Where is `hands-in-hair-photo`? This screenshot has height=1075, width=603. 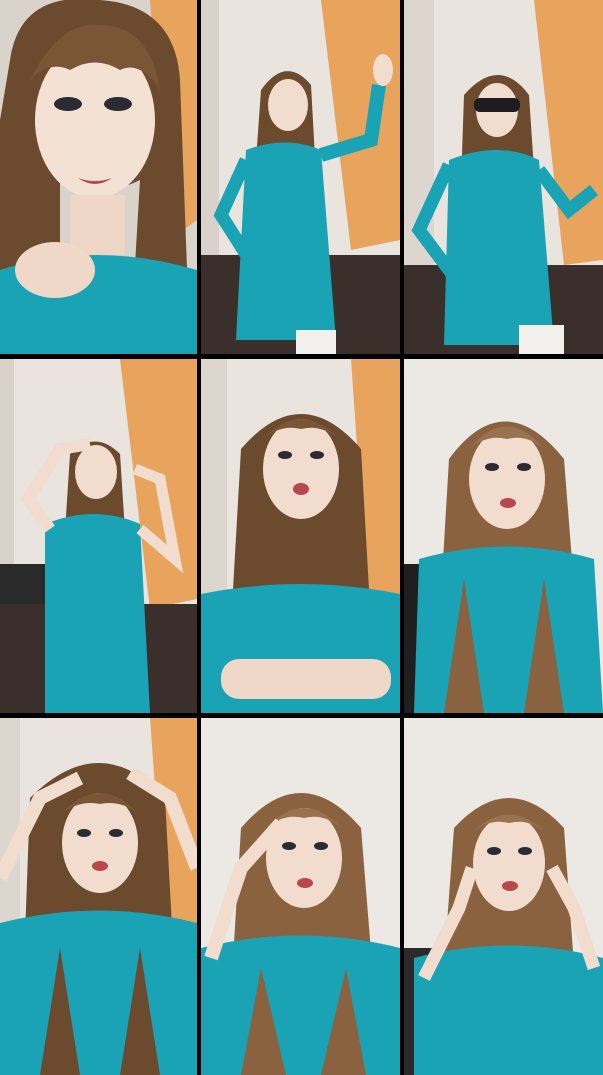 hands-in-hair-photo is located at coordinates (98, 536).